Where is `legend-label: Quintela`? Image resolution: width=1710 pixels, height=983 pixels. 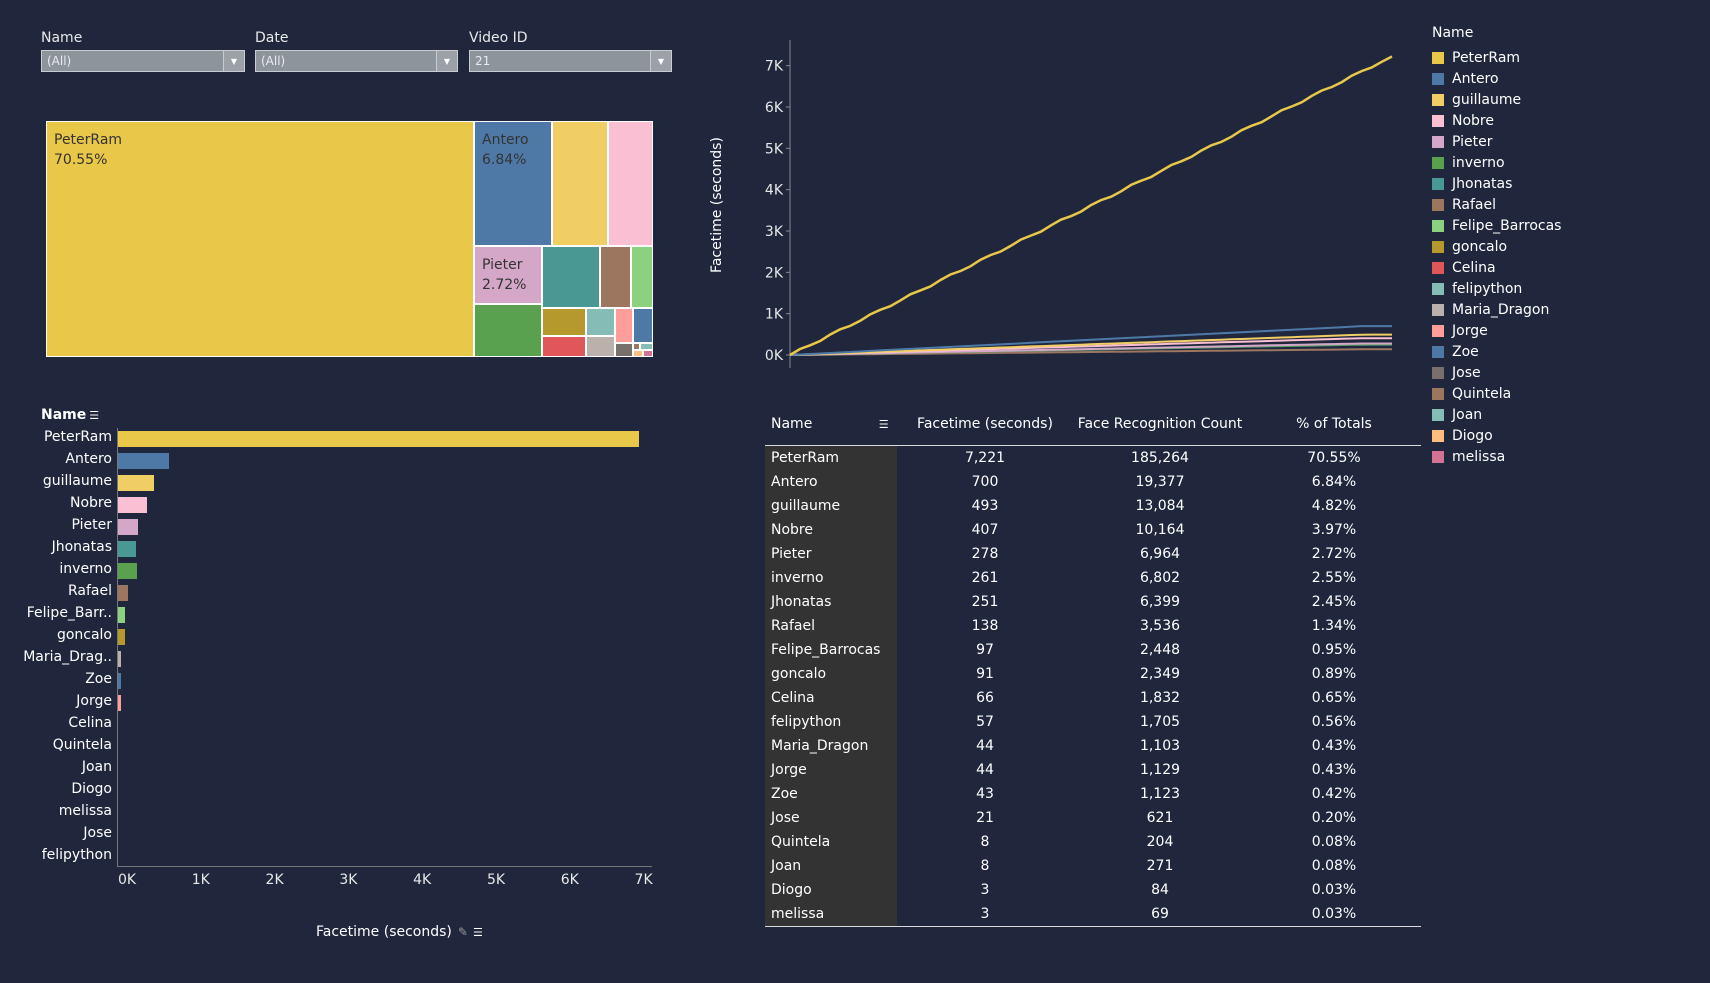 legend-label: Quintela is located at coordinates (1482, 393).